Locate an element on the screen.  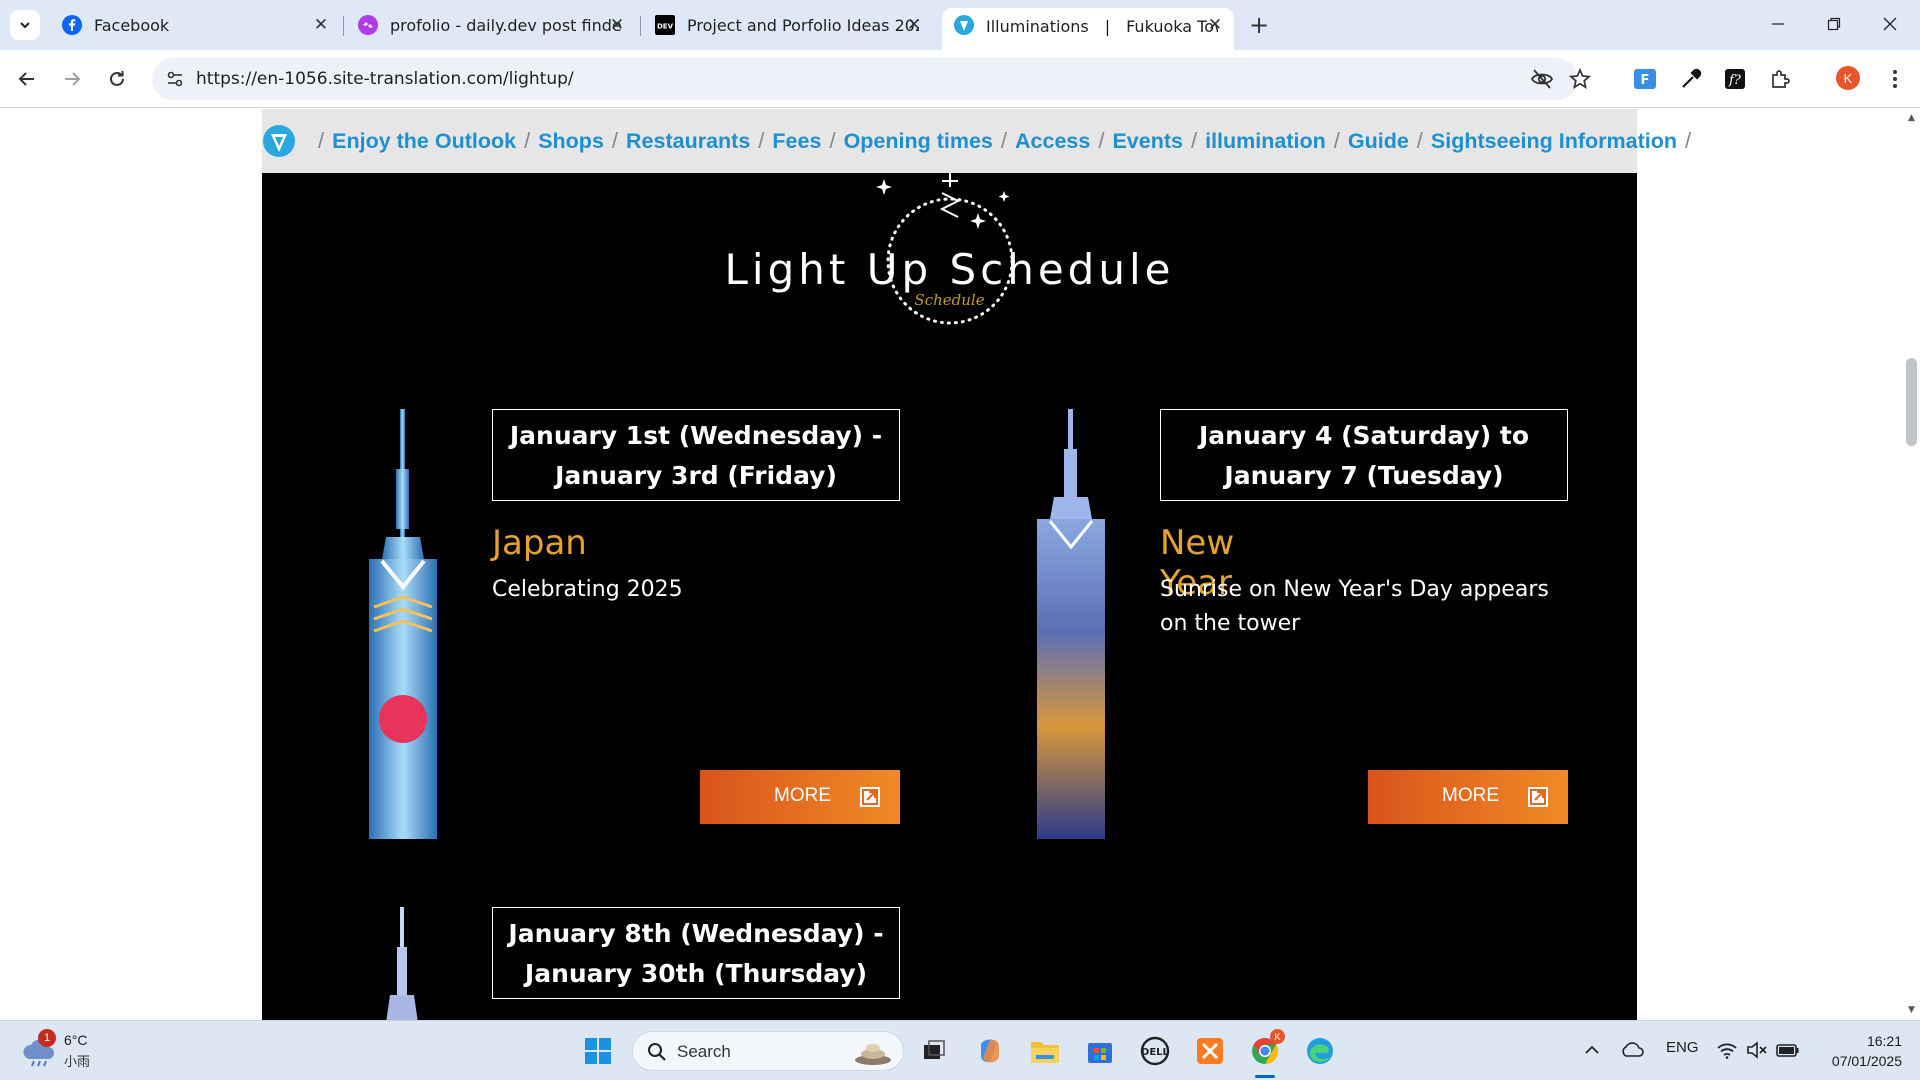
tab-facebook: Facebook ✕ is located at coordinates (195, 25).